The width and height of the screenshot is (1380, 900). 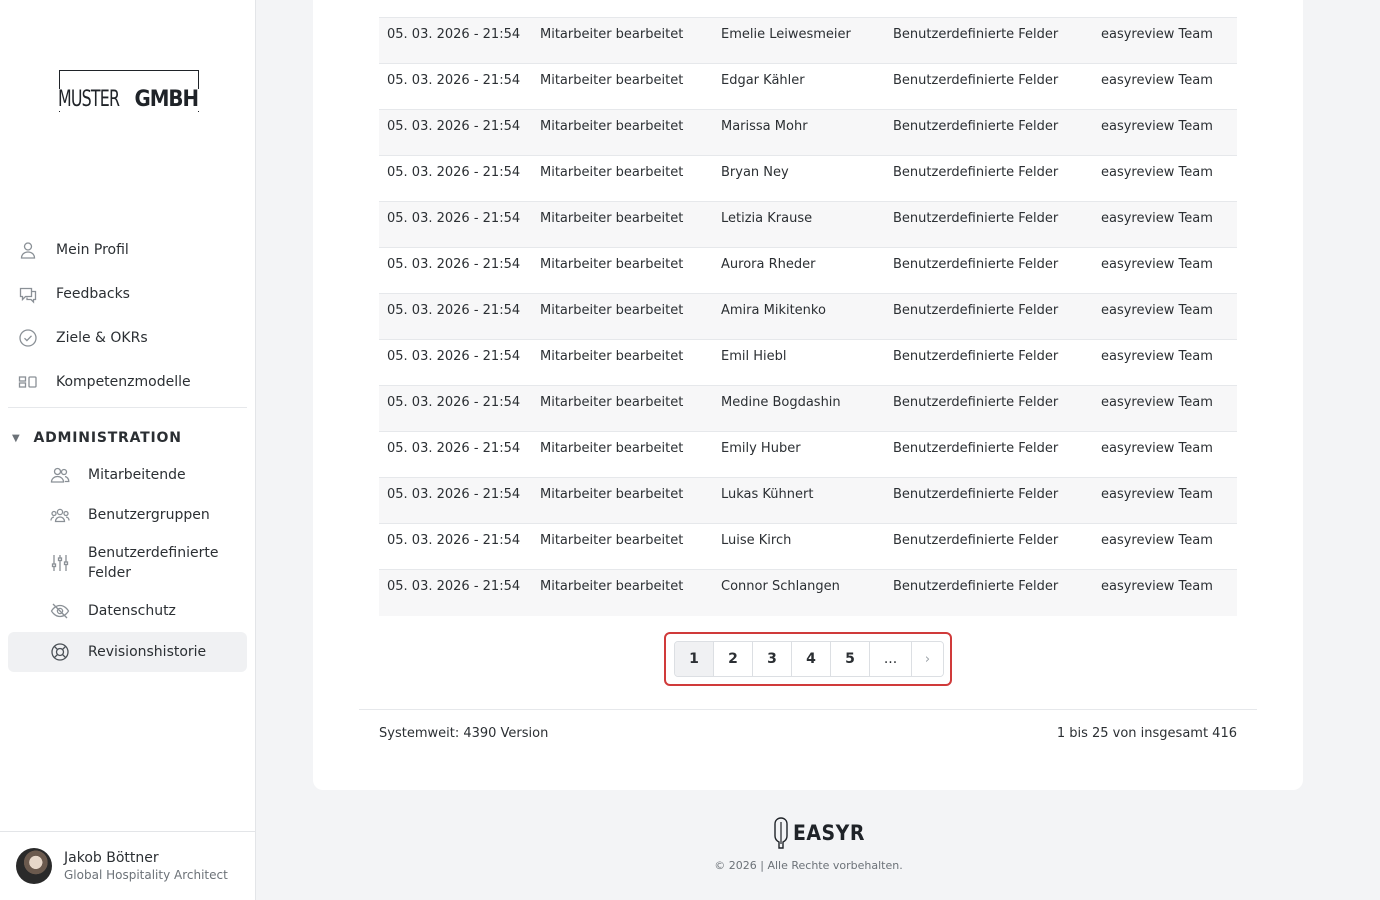 What do you see at coordinates (127, 515) in the screenshot?
I see `sidebar-item-benutzergruppen: Benutzergruppen` at bounding box center [127, 515].